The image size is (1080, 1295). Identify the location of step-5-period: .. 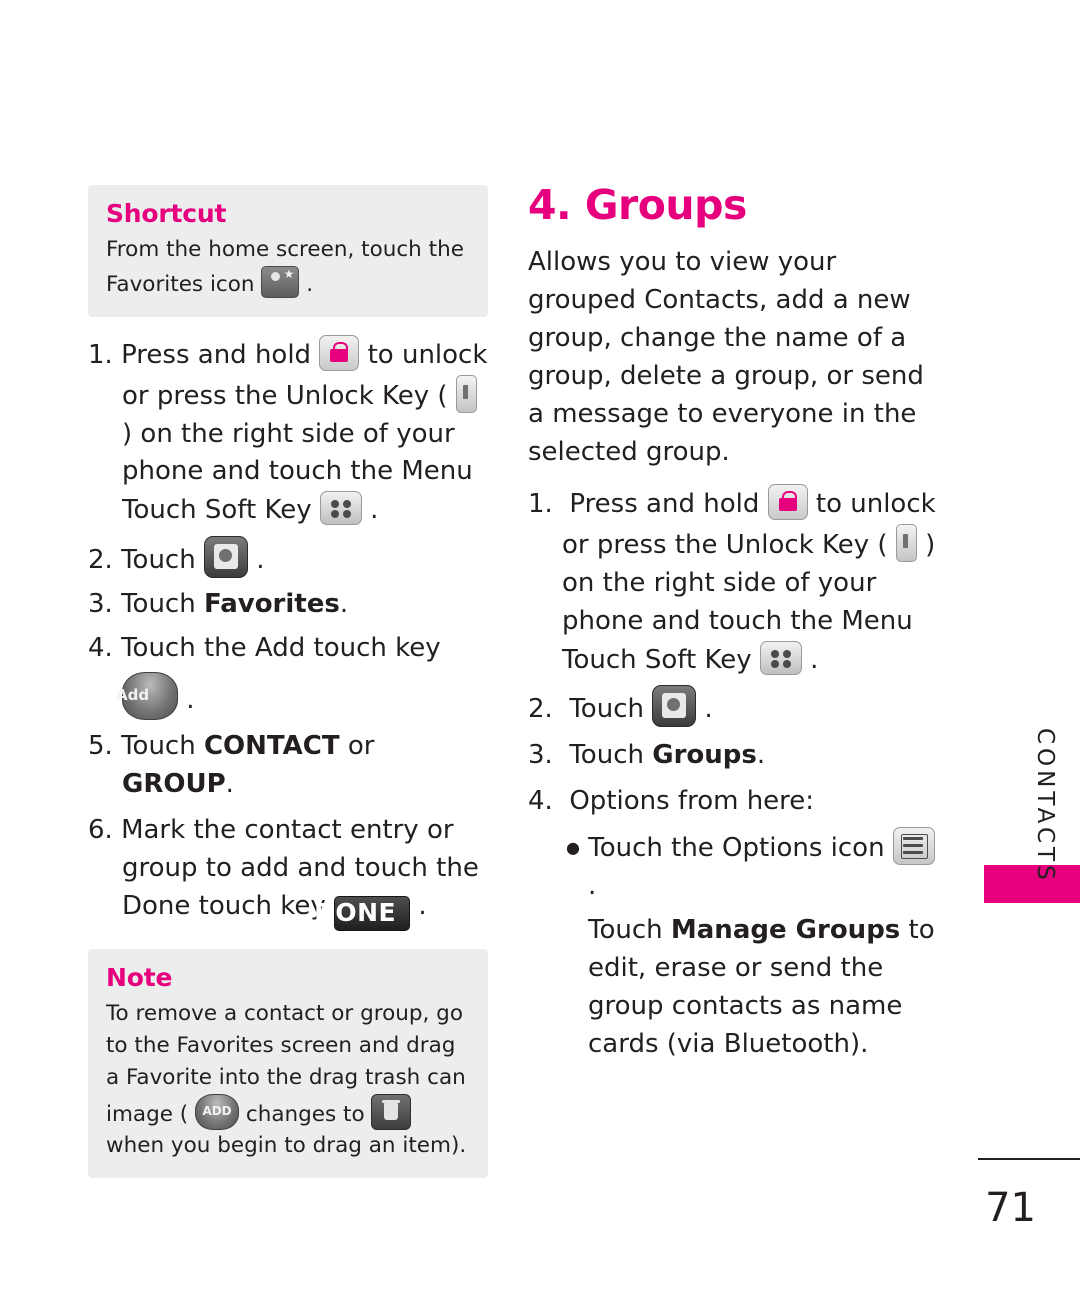
(229, 784).